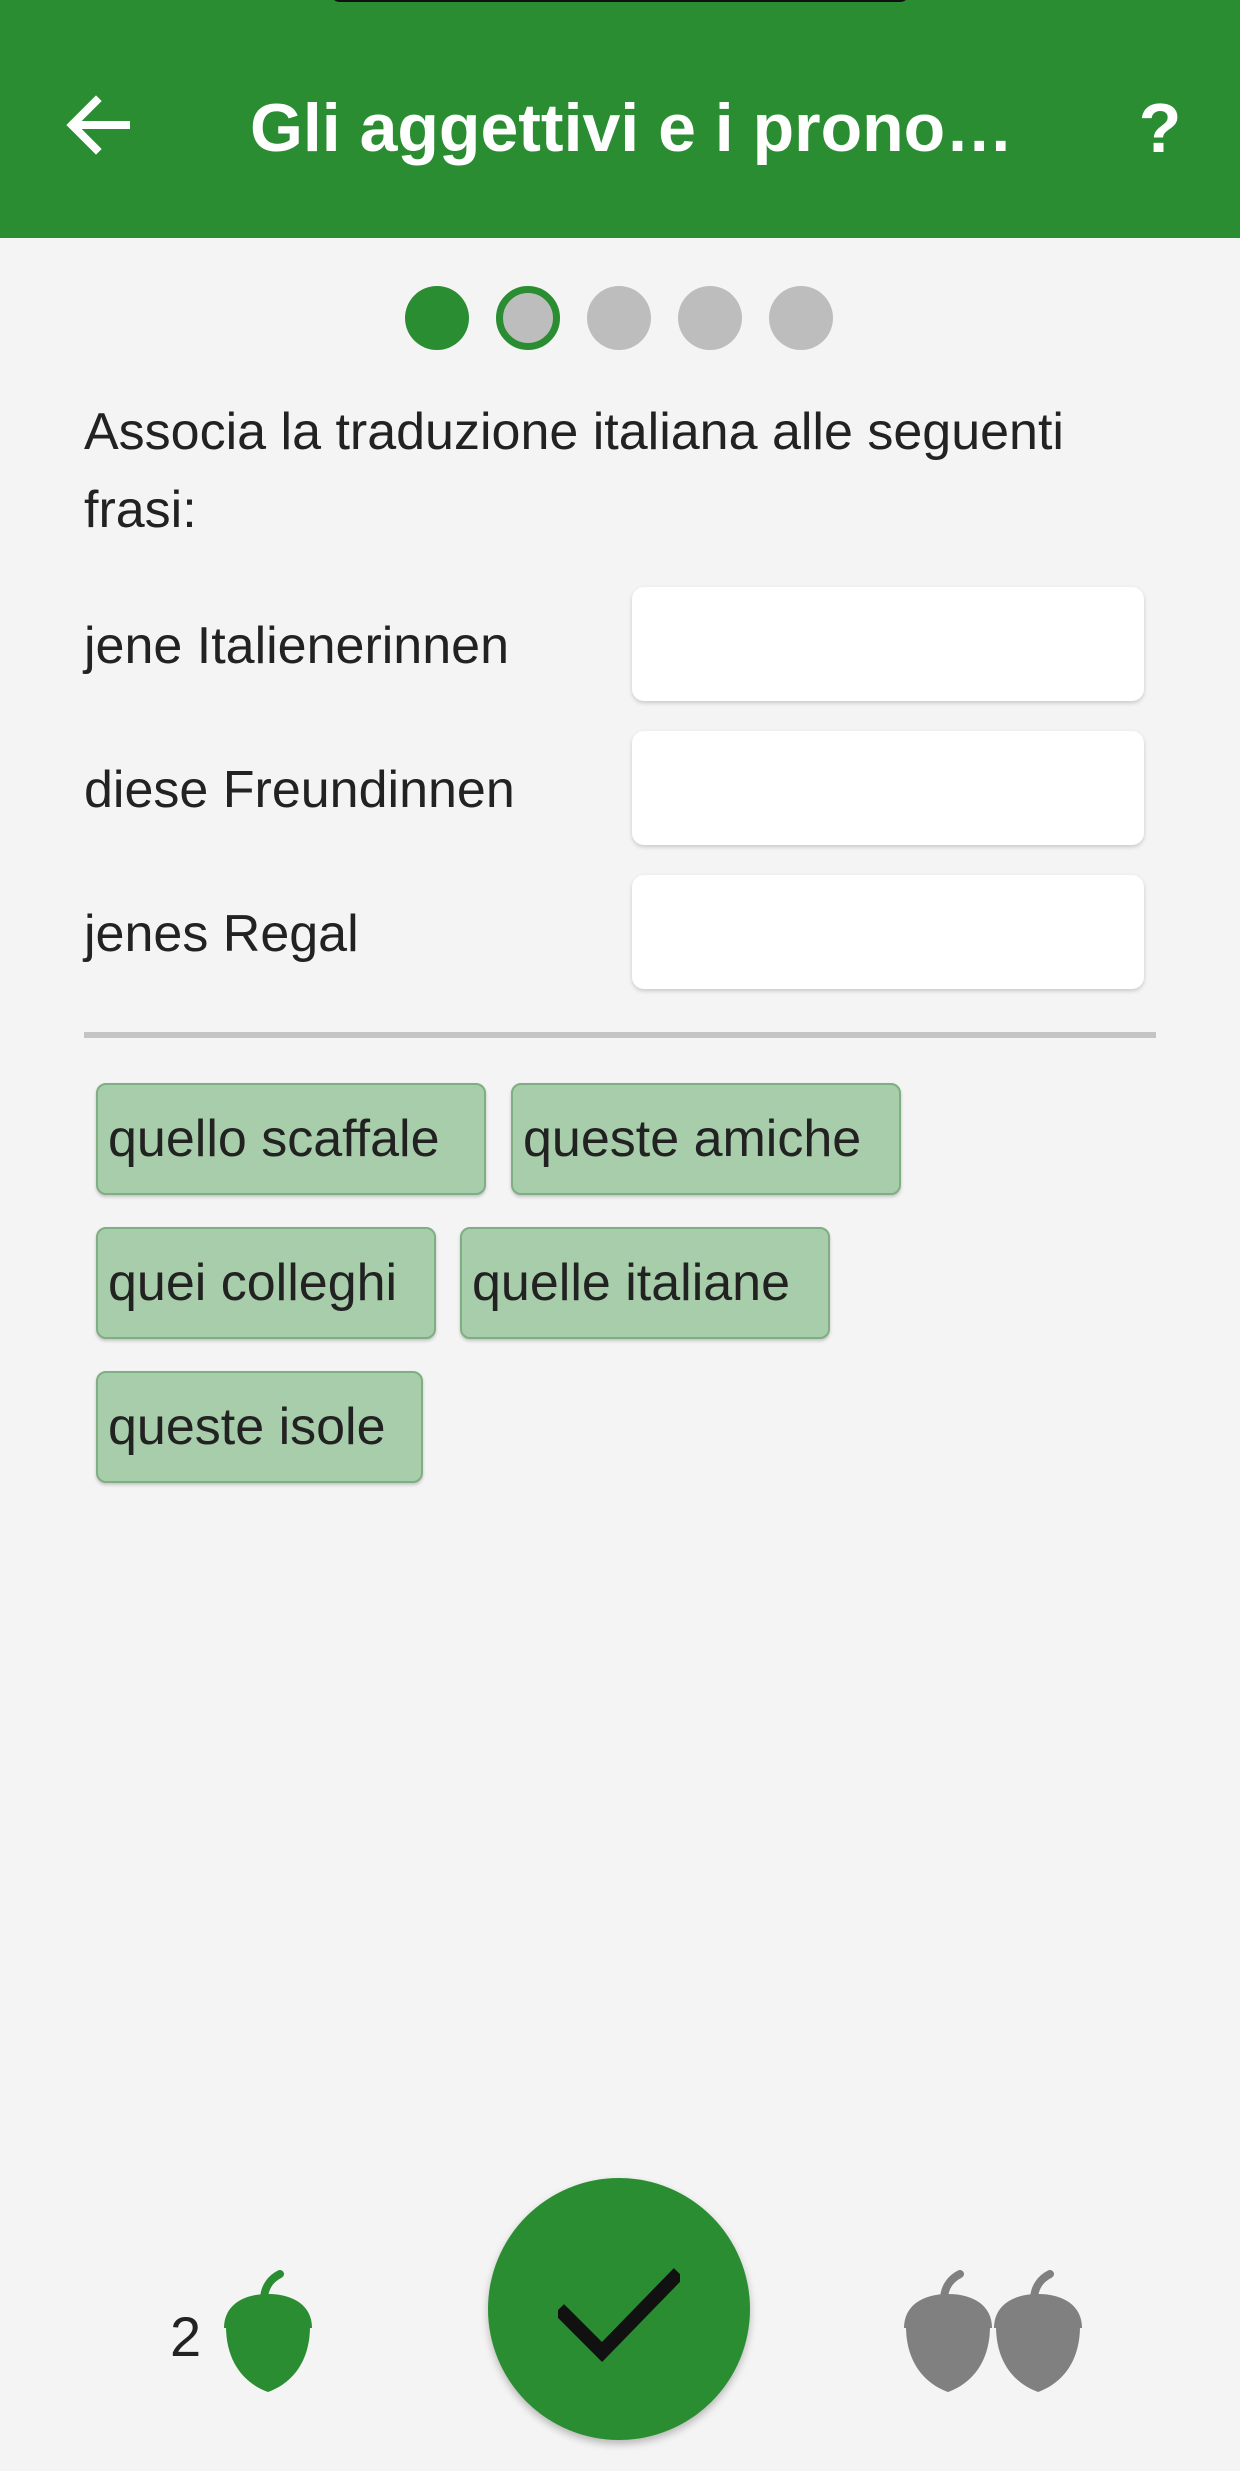  I want to click on source-phrase: diese Freundinnen, so click(299, 790).